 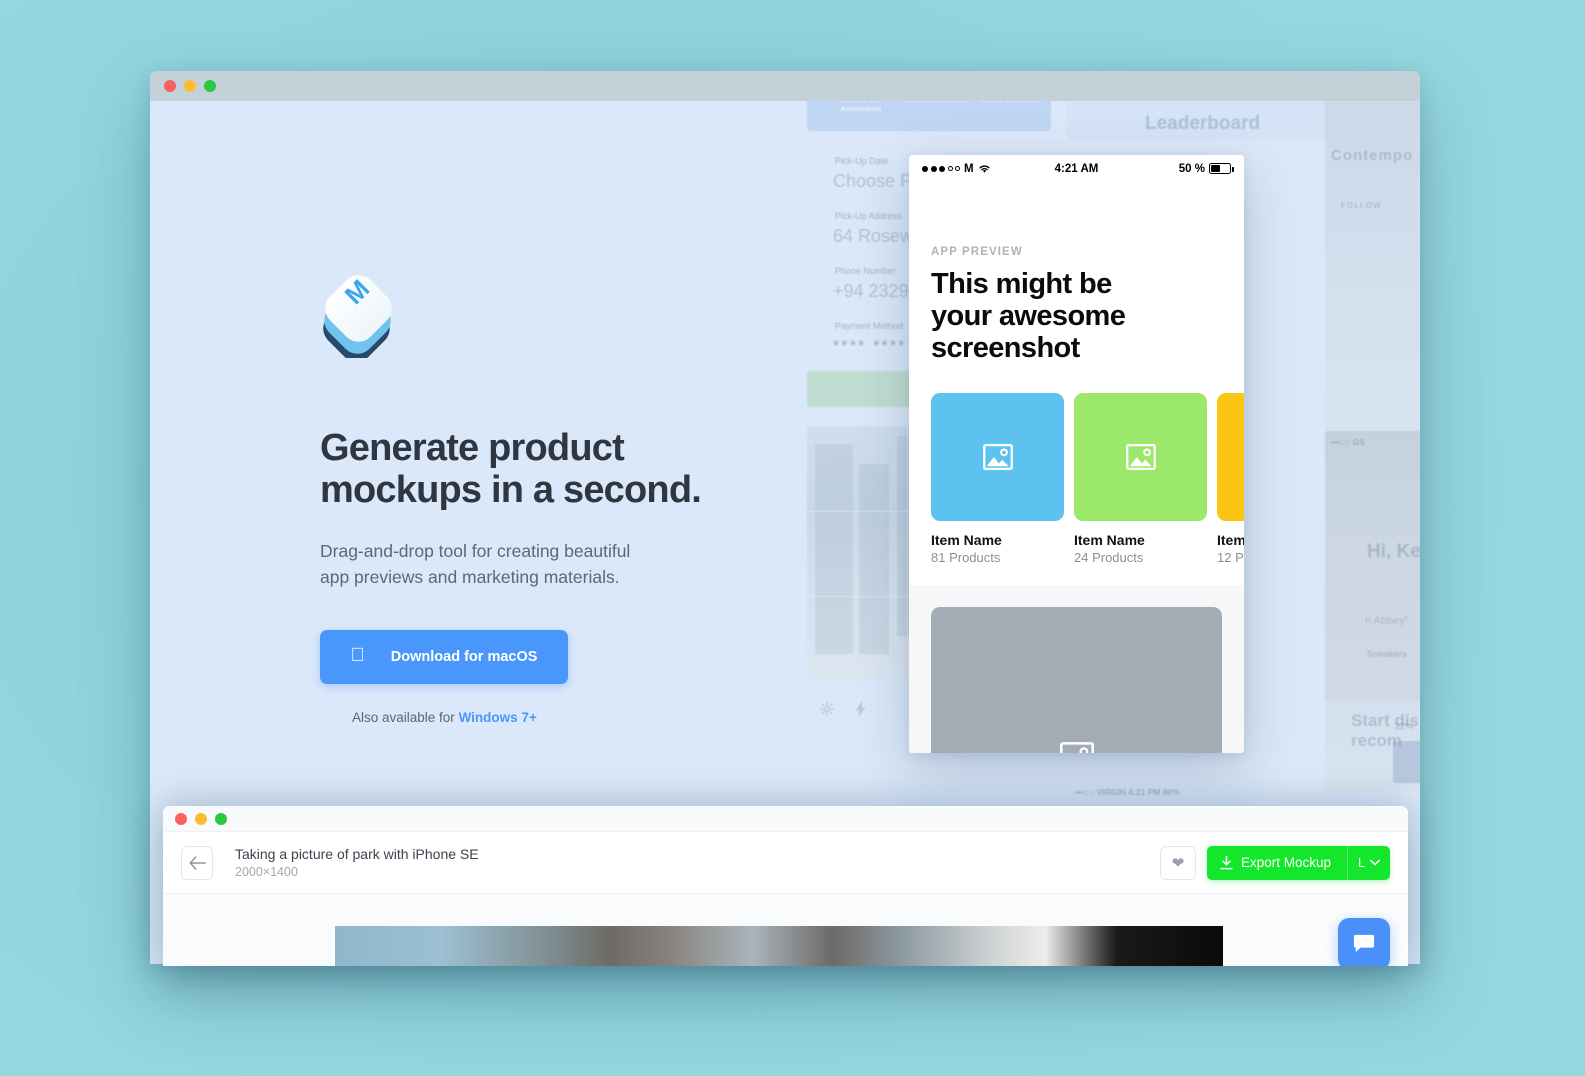 I want to click on alt-platform-prefix: Also available for, so click(x=405, y=718).